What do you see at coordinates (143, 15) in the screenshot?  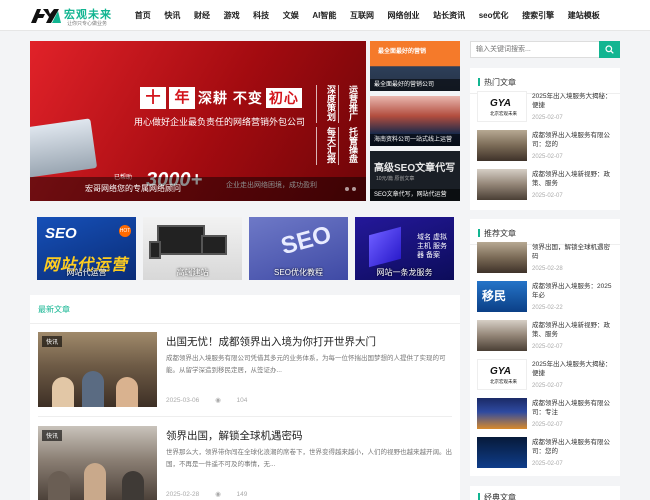 I see `nav-item-home: 首页` at bounding box center [143, 15].